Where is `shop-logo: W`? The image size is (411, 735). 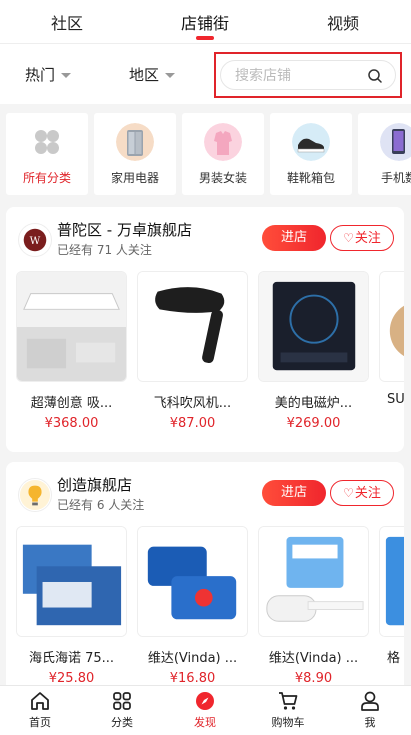 shop-logo: W is located at coordinates (35, 240).